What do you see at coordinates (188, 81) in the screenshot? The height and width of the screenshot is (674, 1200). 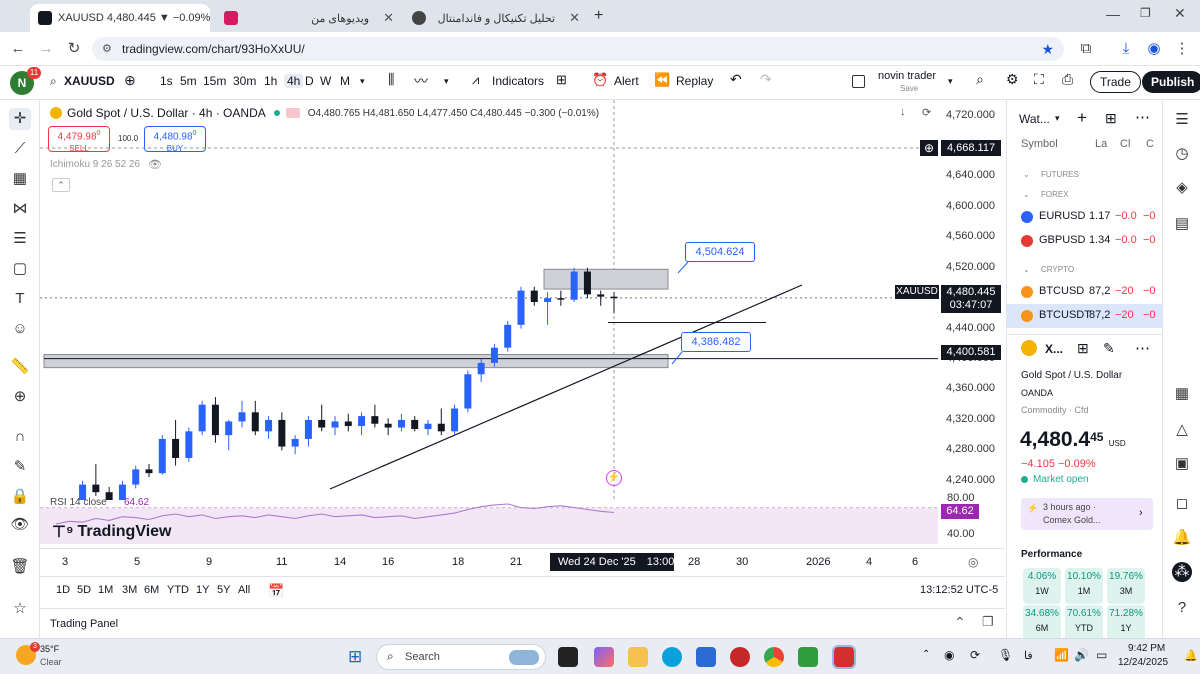 I see `timeframe-5m: 5m` at bounding box center [188, 81].